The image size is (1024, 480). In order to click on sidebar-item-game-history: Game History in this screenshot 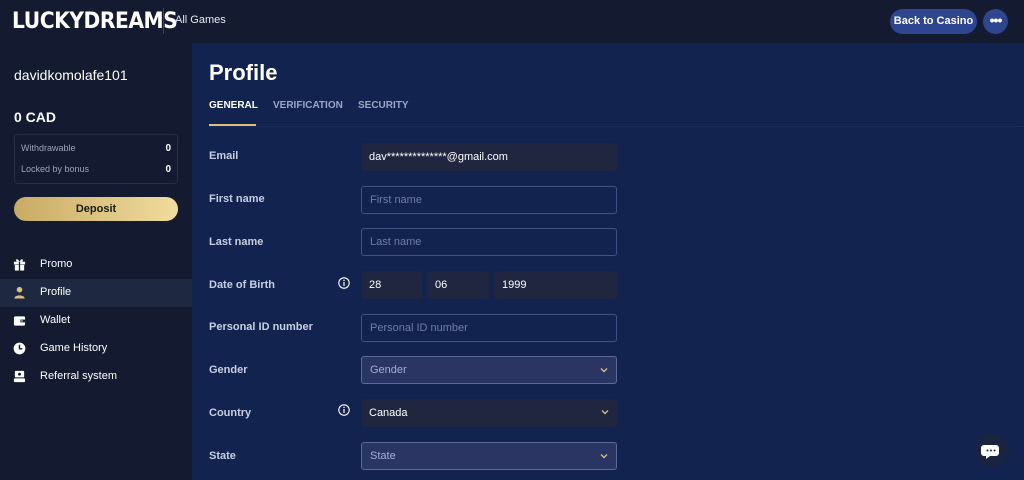, I will do `click(96, 349)`.